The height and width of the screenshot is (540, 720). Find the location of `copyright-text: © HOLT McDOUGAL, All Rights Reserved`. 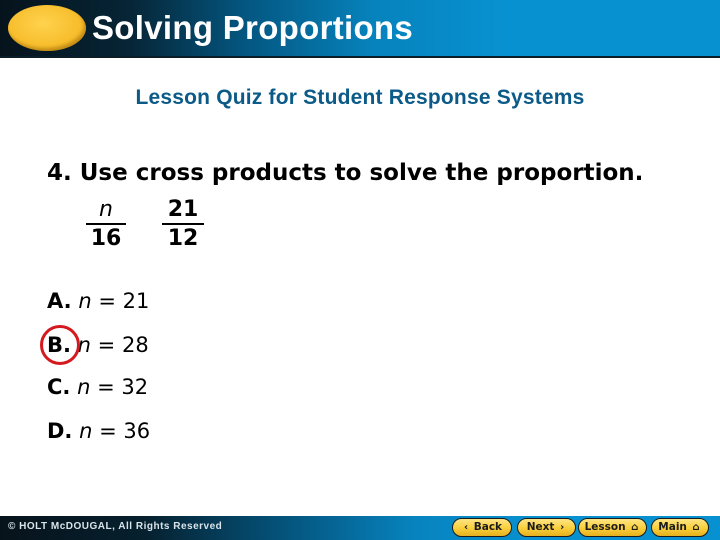

copyright-text: © HOLT McDOUGAL, All Rights Reserved is located at coordinates (115, 526).